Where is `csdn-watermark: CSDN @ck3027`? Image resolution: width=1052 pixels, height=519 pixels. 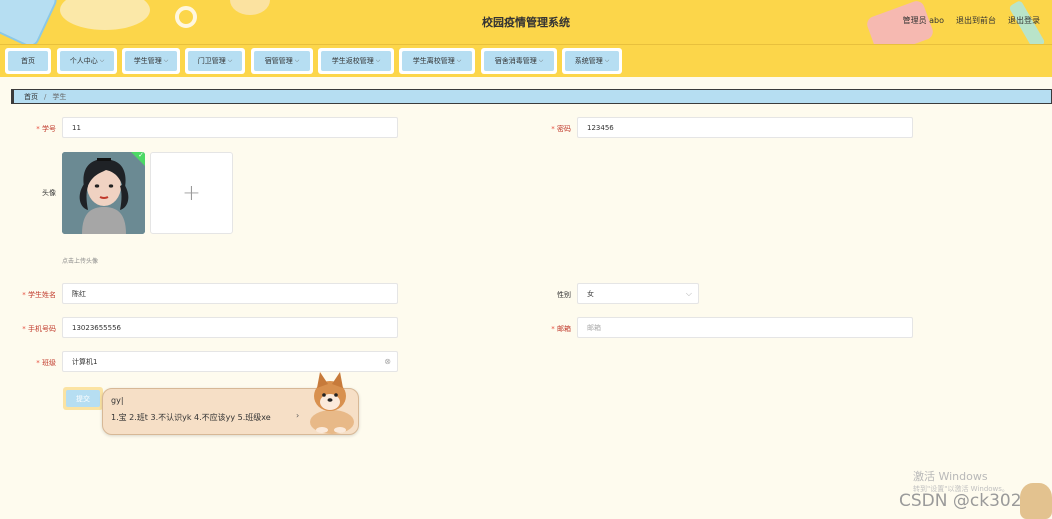
csdn-watermark: CSDN @ck3027 is located at coordinates (966, 501).